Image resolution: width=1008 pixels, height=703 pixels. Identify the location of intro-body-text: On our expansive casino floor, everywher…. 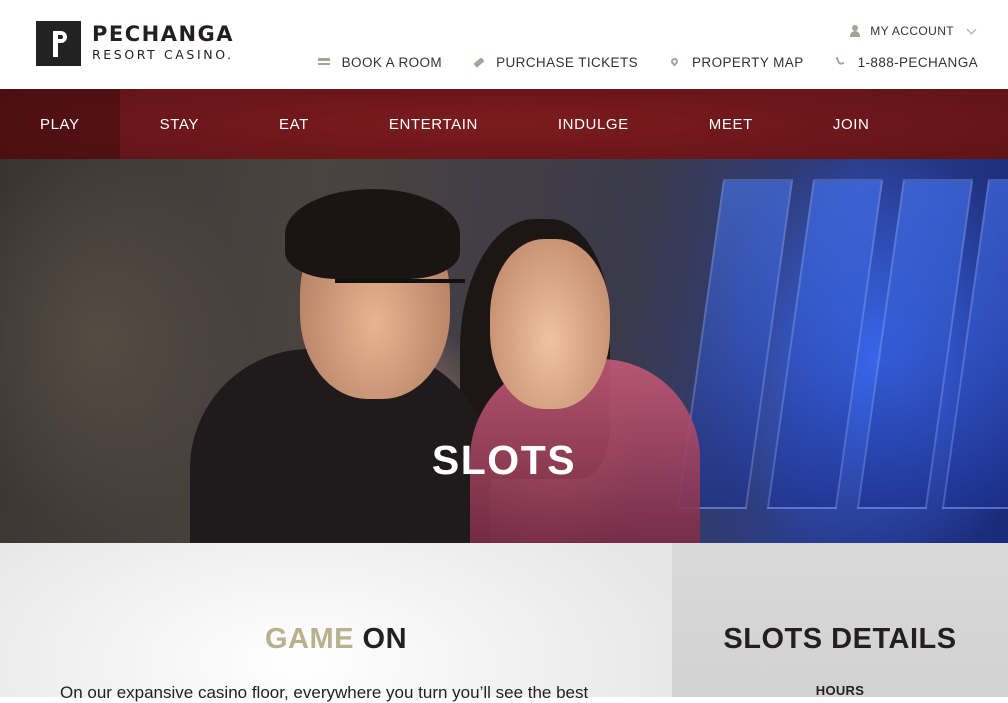
(324, 692).